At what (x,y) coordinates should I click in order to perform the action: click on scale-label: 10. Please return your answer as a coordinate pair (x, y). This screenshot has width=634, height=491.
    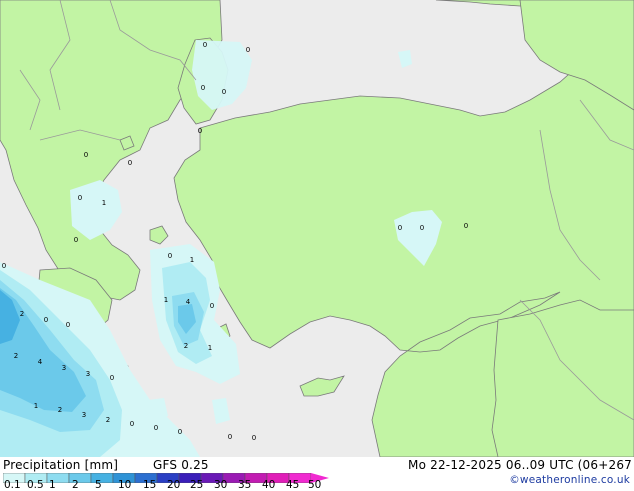
    Looking at the image, I should click on (125, 485).